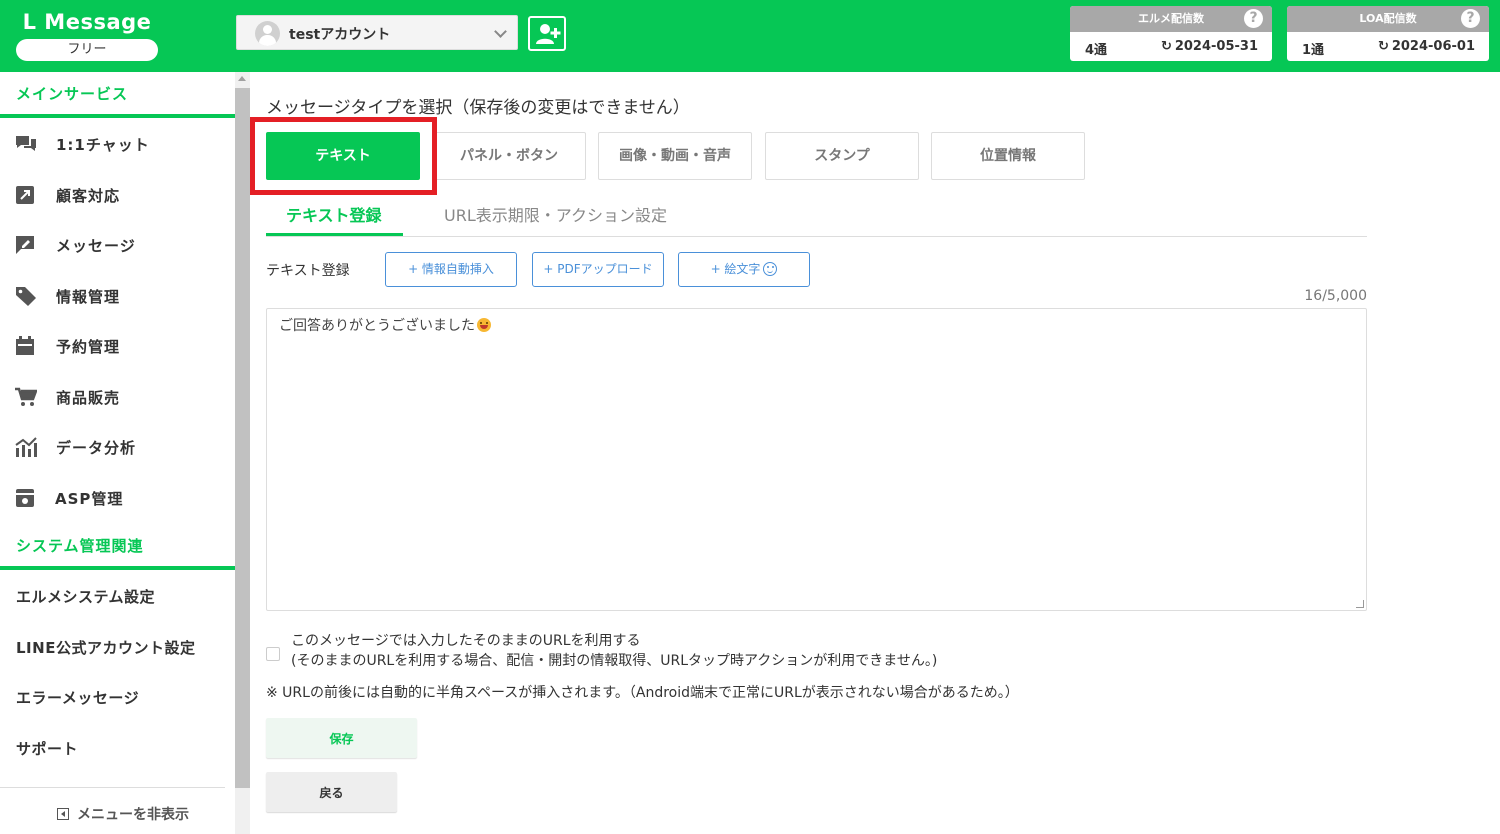 This screenshot has width=1500, height=834. Describe the element at coordinates (816, 236) in the screenshot. I see `tab-divider` at that location.